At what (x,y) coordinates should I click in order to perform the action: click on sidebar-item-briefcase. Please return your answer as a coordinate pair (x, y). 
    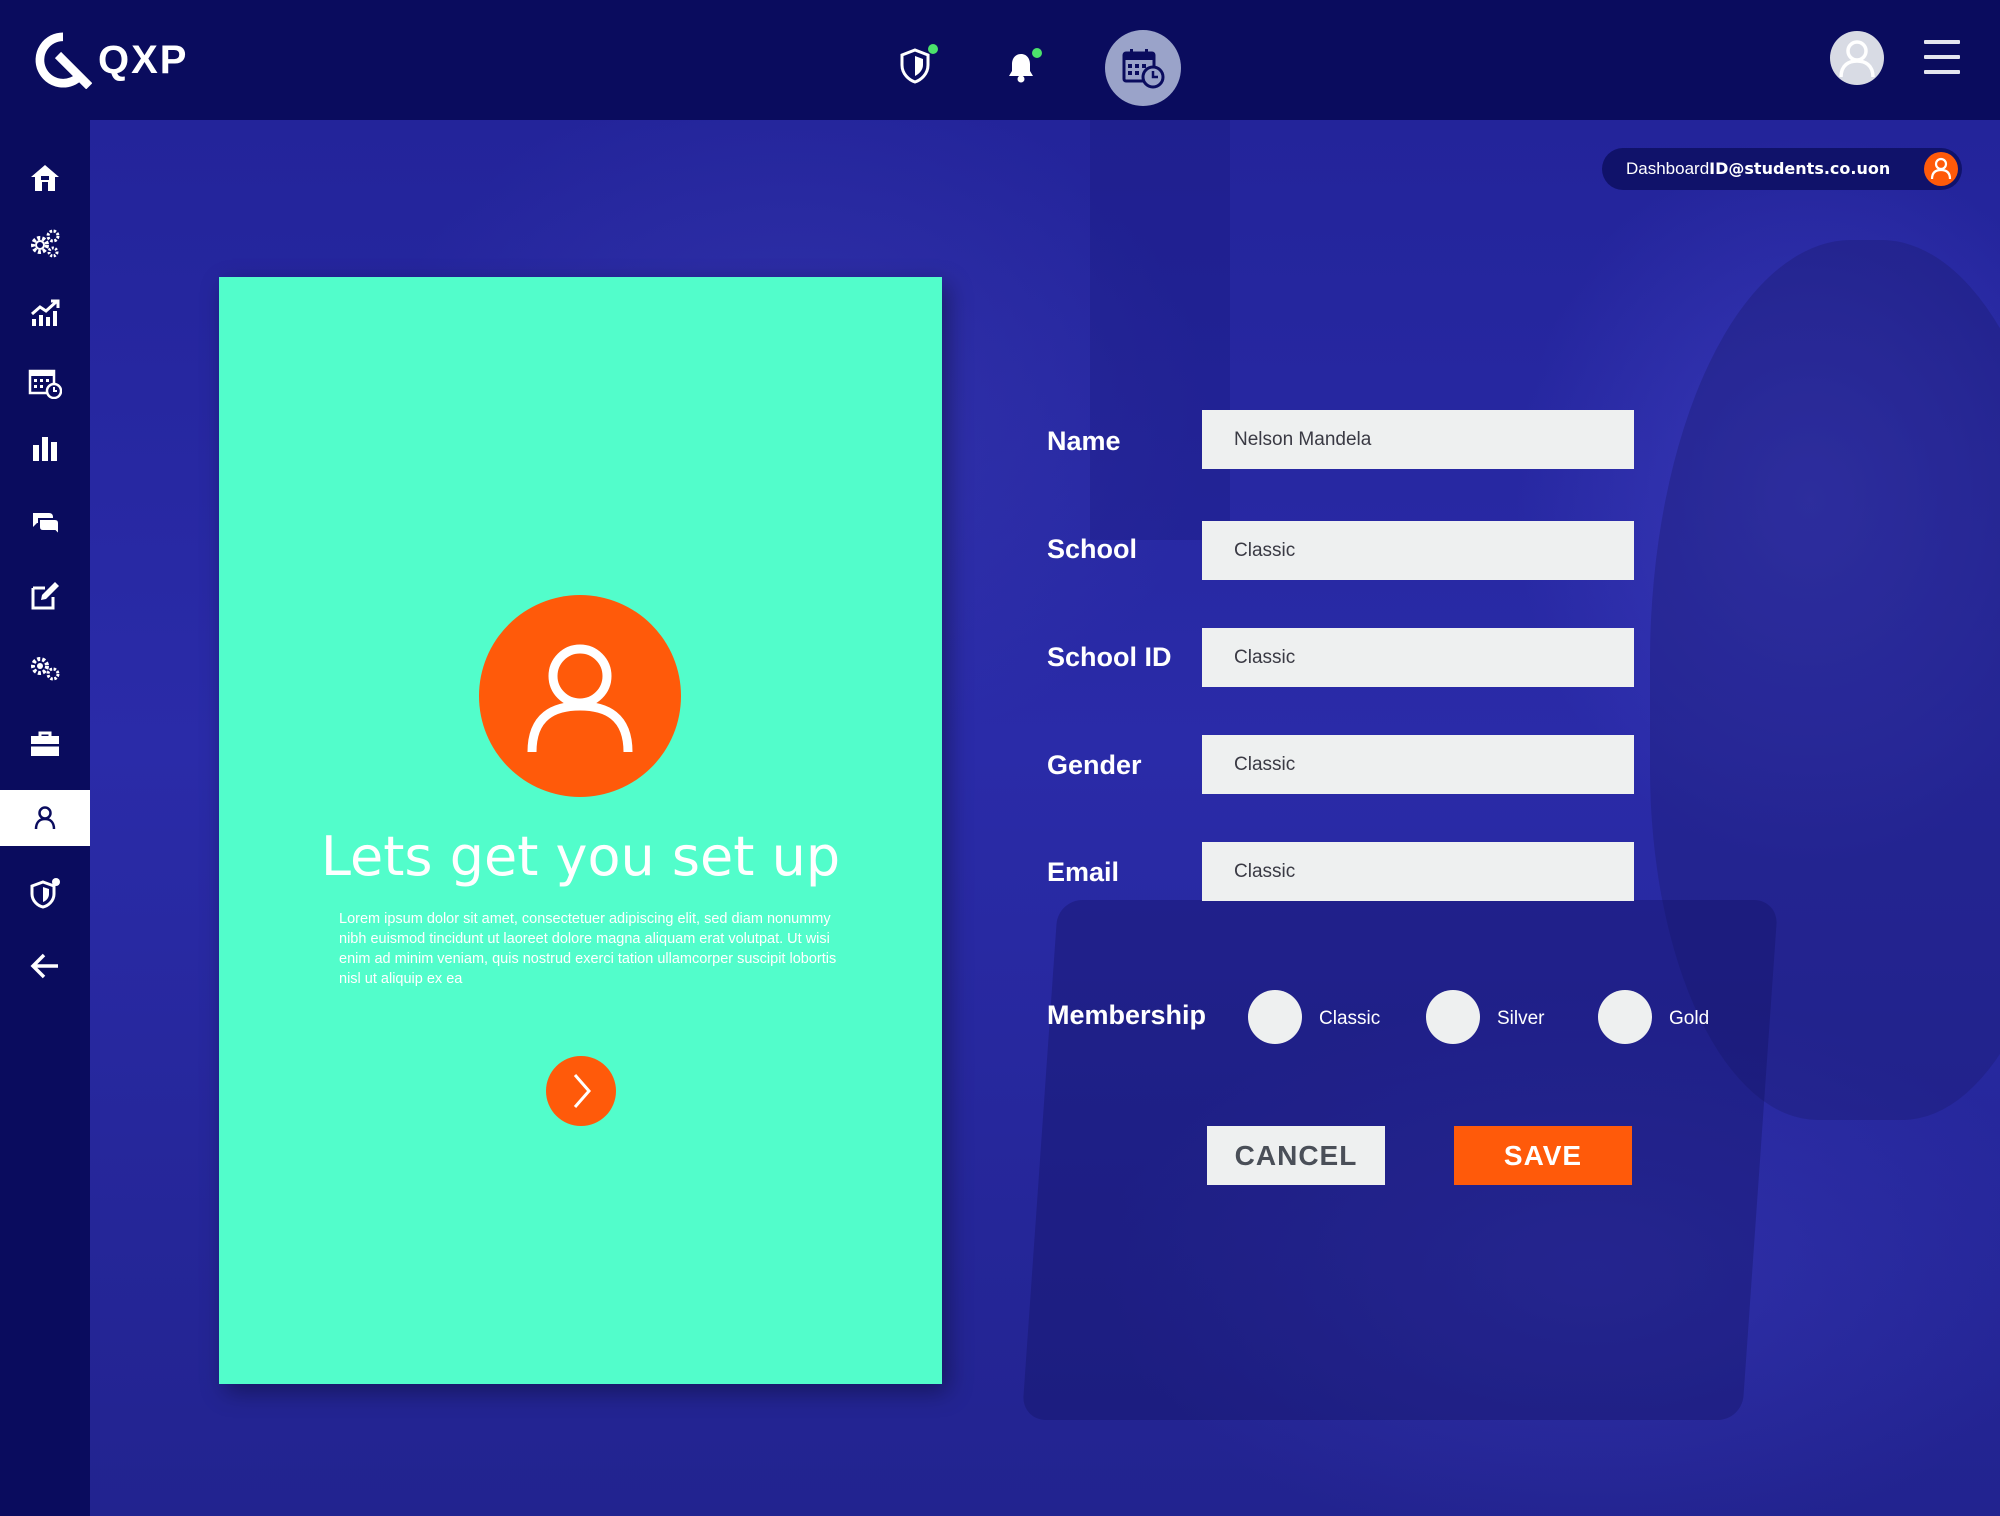
    Looking at the image, I should click on (45, 744).